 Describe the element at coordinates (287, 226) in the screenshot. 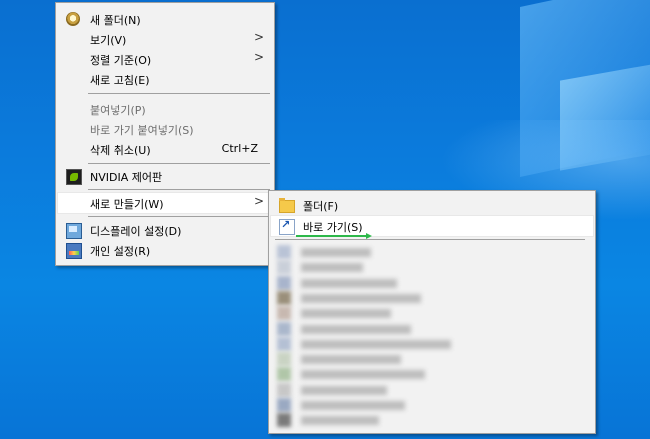

I see `shortcut-icon` at that location.